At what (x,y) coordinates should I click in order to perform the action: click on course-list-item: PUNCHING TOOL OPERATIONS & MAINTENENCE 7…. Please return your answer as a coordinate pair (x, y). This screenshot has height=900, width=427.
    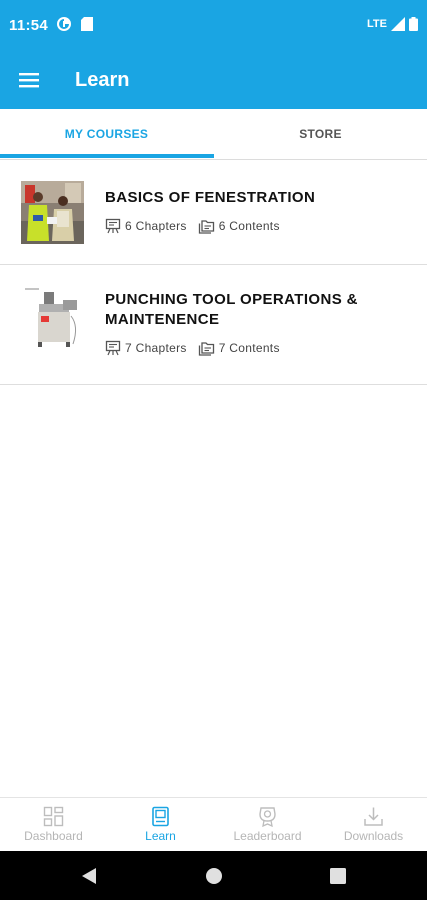
    Looking at the image, I should click on (213, 325).